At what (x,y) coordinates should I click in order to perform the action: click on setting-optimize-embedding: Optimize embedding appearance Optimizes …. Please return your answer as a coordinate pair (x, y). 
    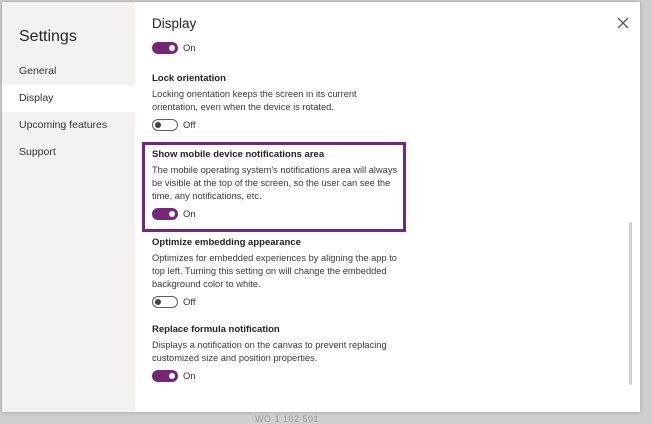
    Looking at the image, I should click on (278, 272).